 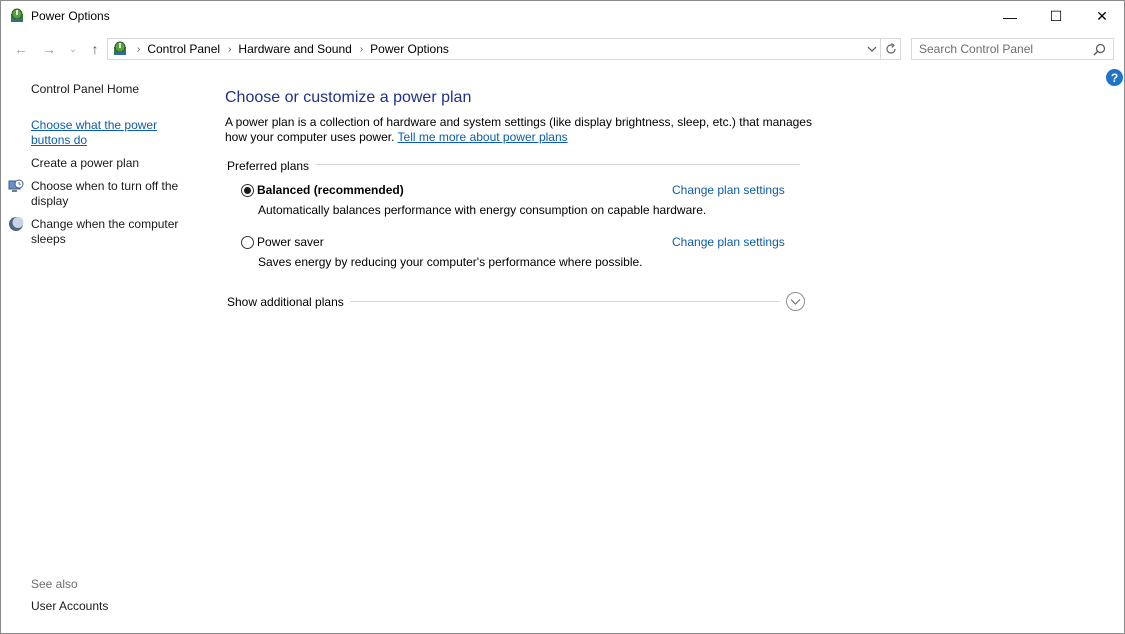 What do you see at coordinates (1102, 16) in the screenshot?
I see `close-button: ✕` at bounding box center [1102, 16].